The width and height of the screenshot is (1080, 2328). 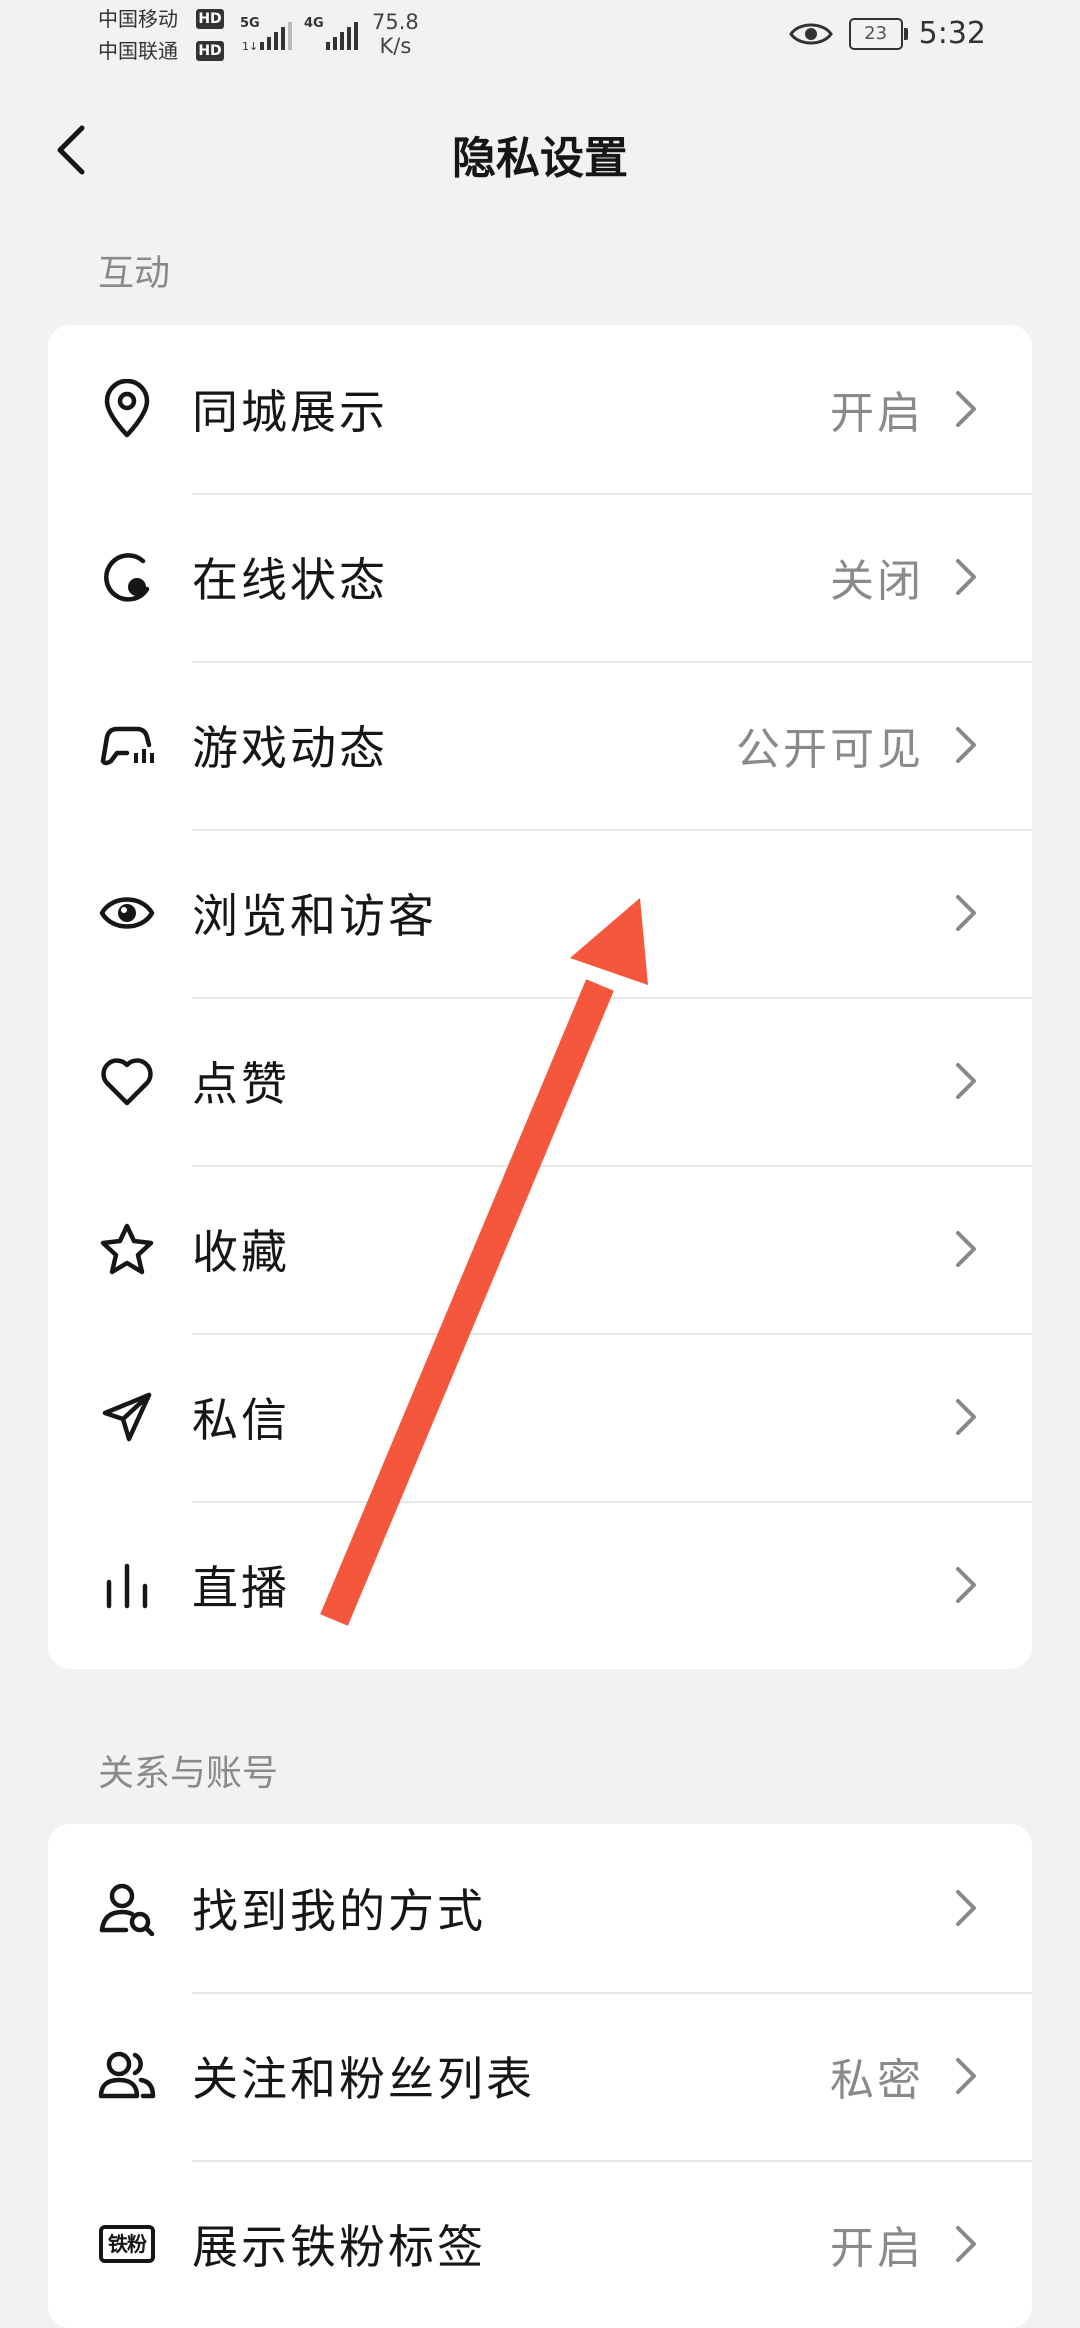 I want to click on setting-row-live: 直播, so click(x=540, y=1585).